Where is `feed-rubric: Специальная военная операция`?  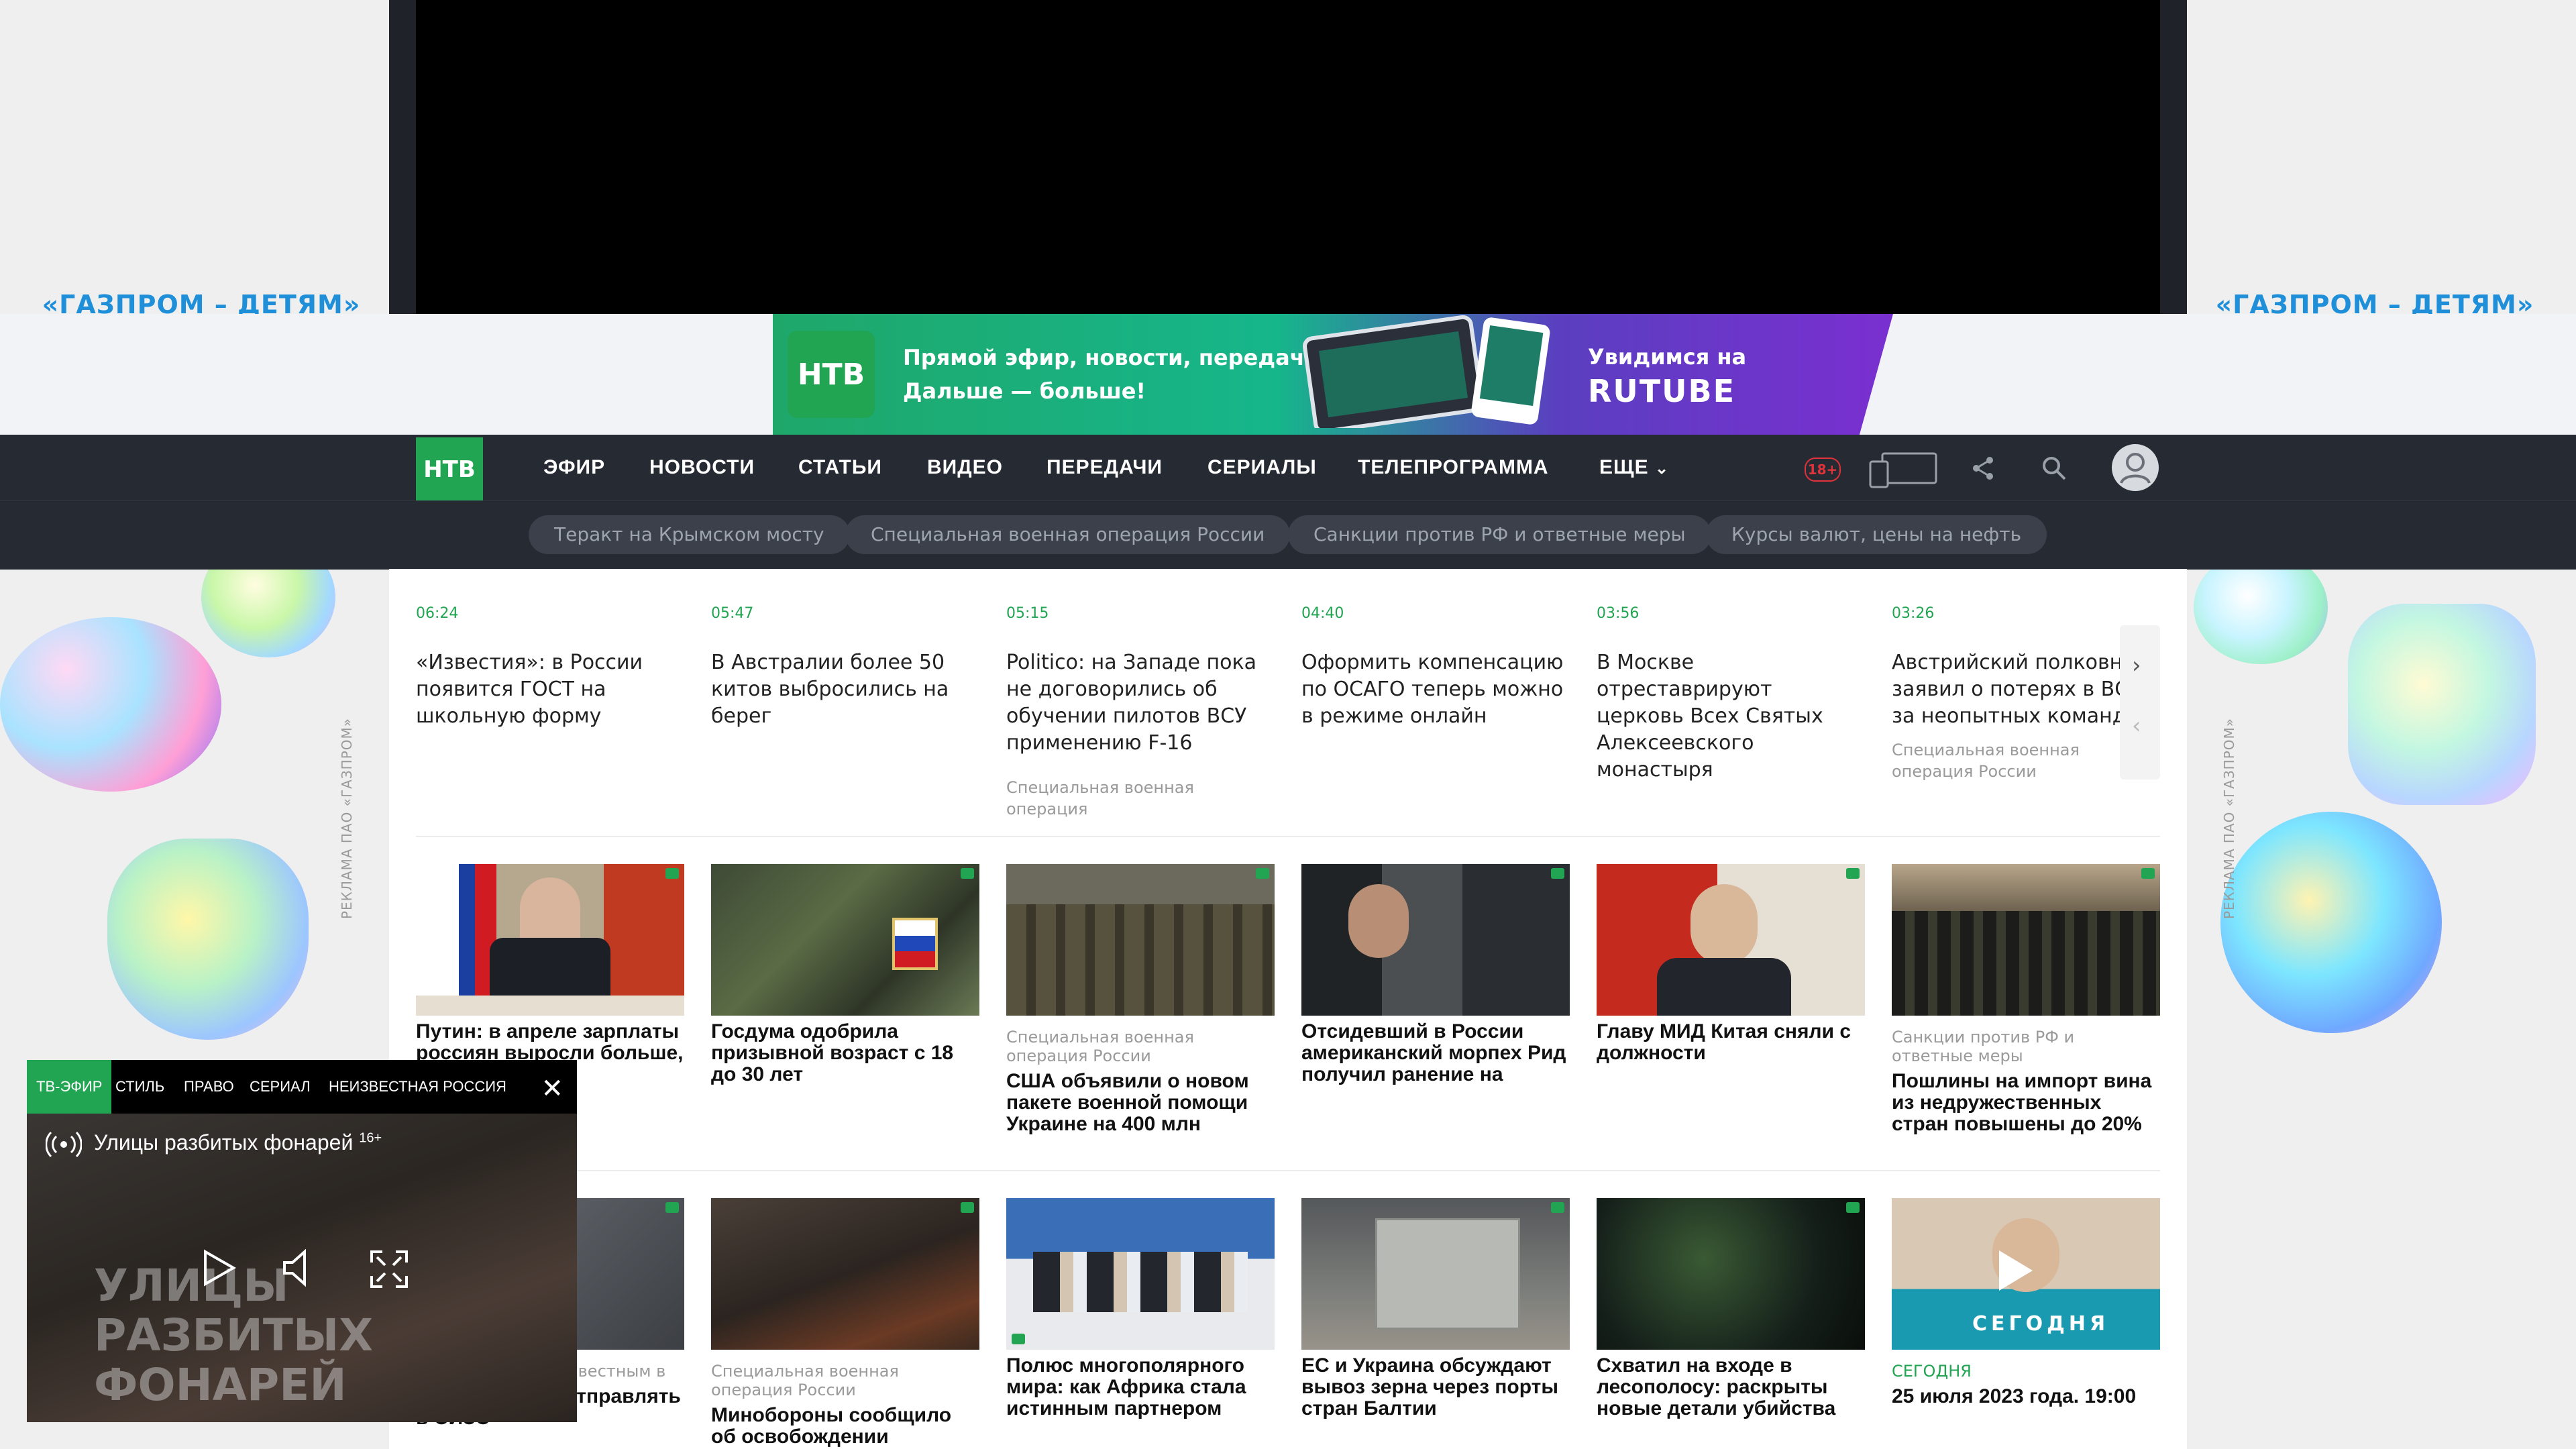
feed-rubric: Специальная военная операция is located at coordinates (1140, 798).